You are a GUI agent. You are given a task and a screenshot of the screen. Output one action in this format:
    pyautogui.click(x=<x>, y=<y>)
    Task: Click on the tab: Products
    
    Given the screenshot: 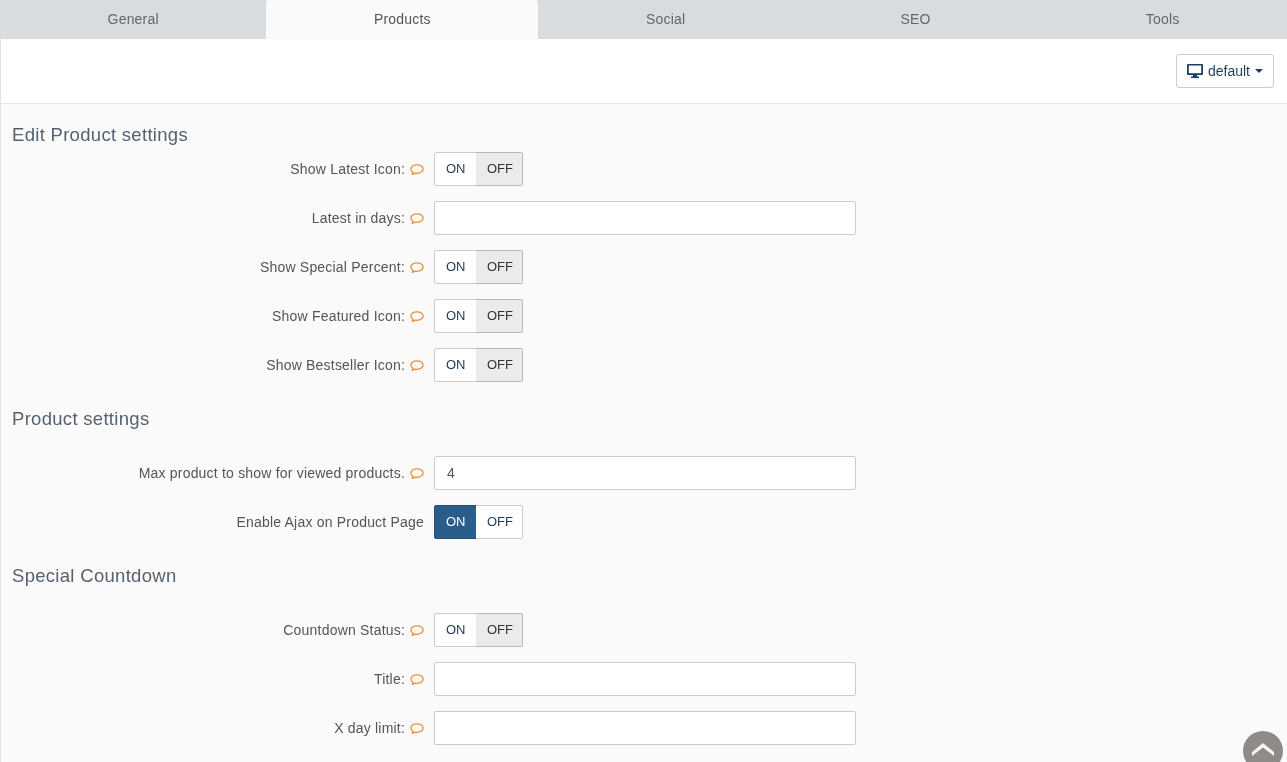 What is the action you would take?
    pyautogui.click(x=402, y=19)
    